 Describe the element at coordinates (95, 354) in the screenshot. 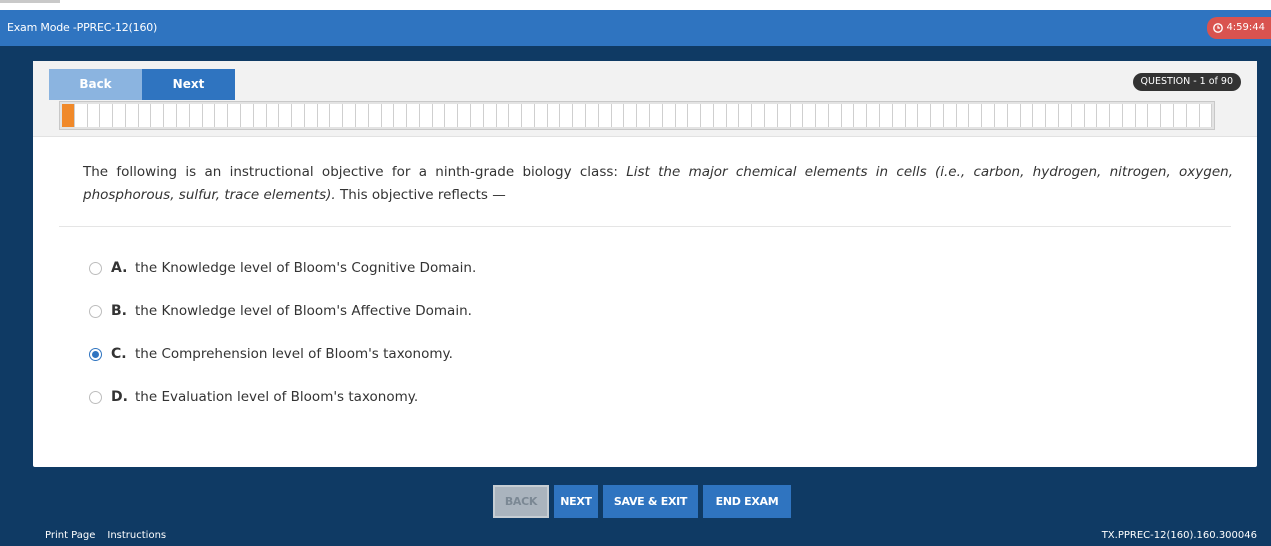

I see `option-c-radio` at that location.